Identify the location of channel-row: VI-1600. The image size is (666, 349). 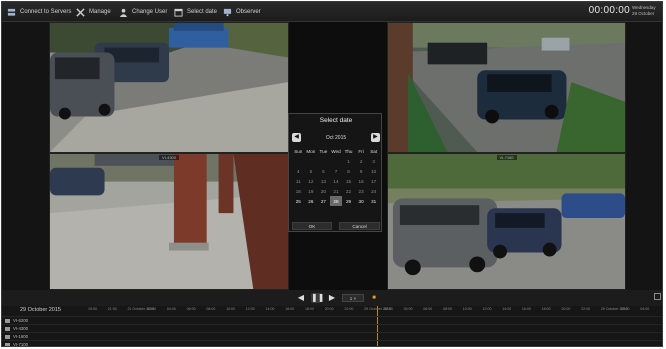
(332, 336).